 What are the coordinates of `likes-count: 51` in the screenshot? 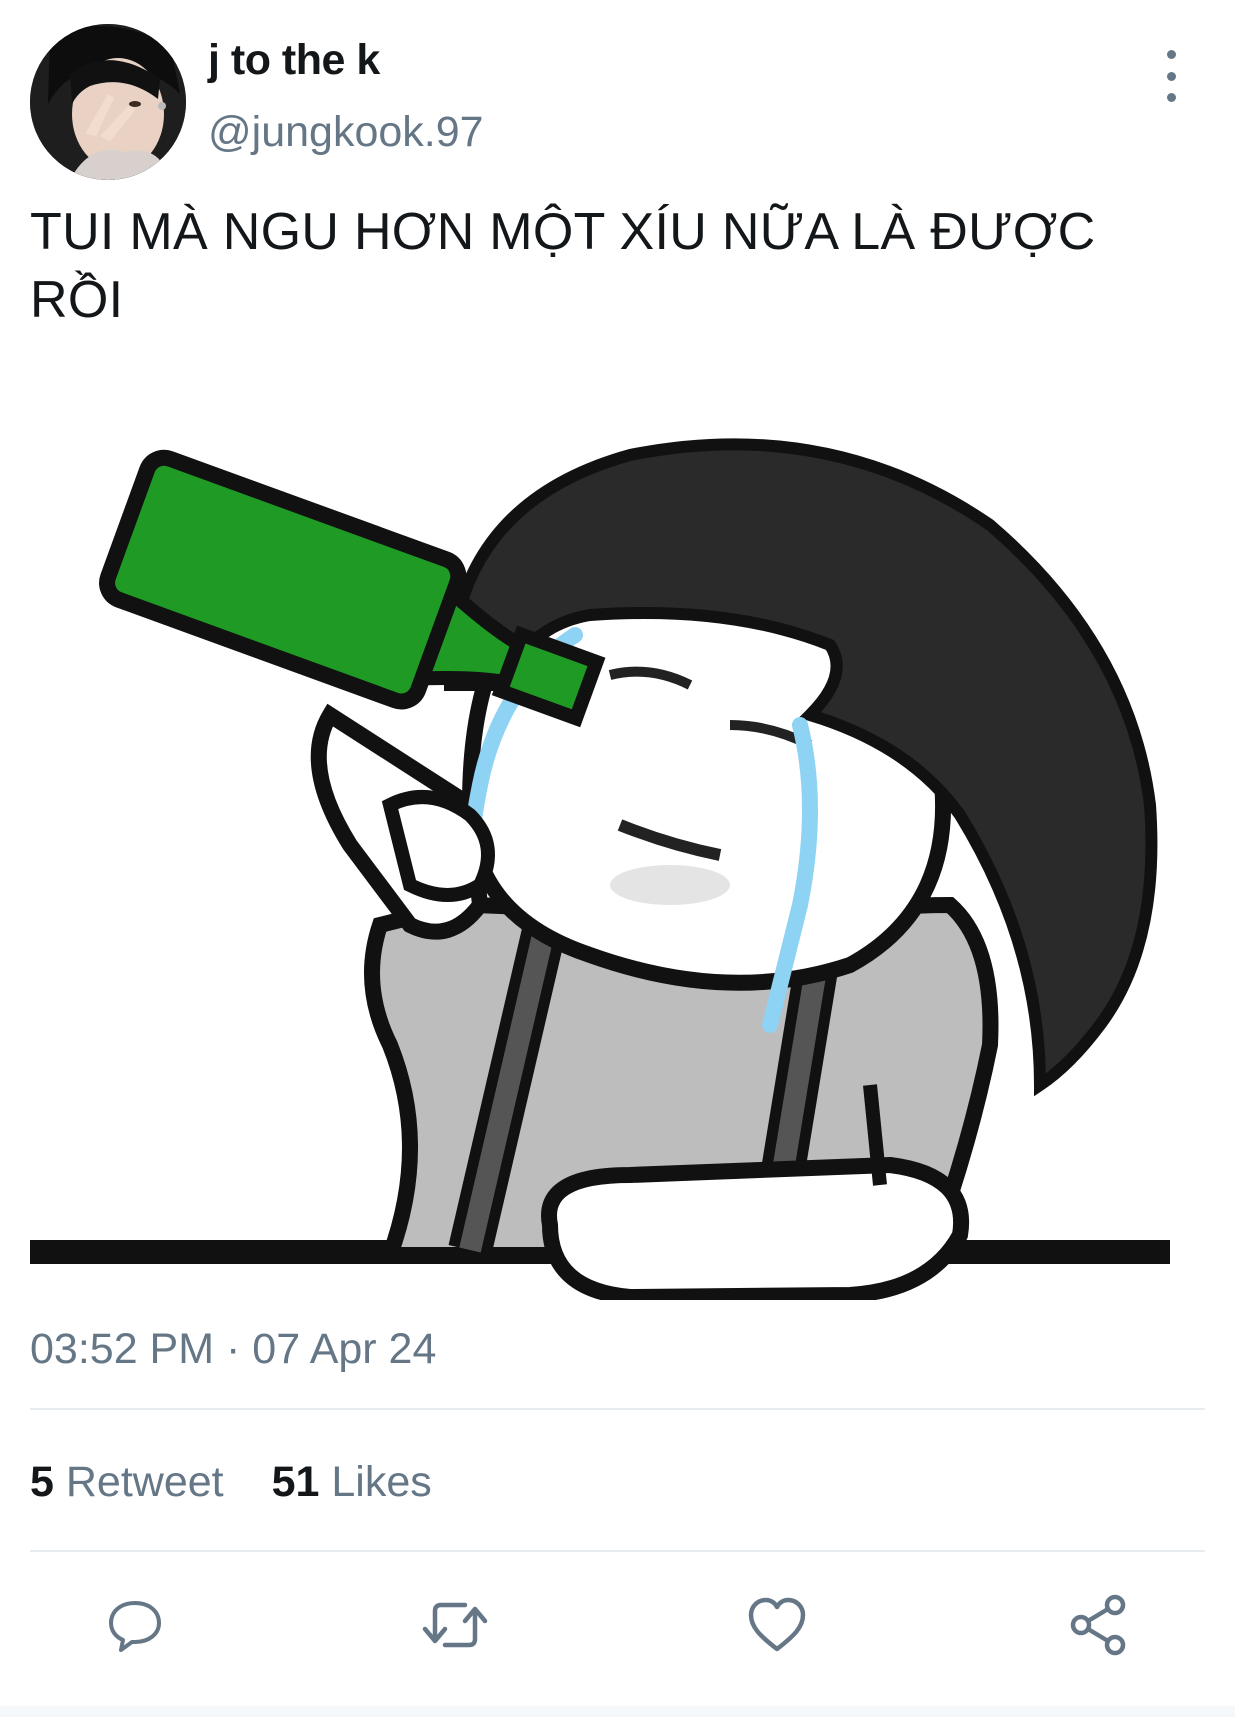 It's located at (295, 1482).